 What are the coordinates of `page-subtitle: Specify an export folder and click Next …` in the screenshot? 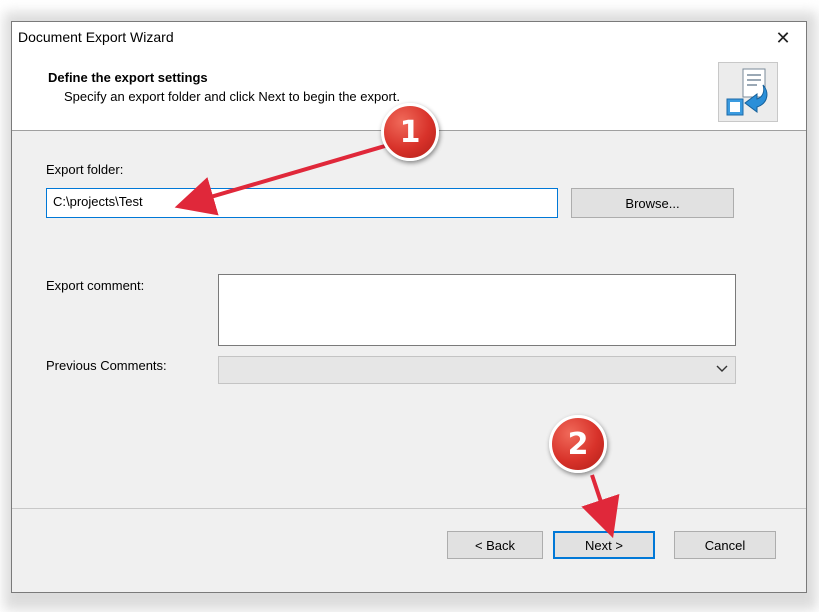 It's located at (232, 96).